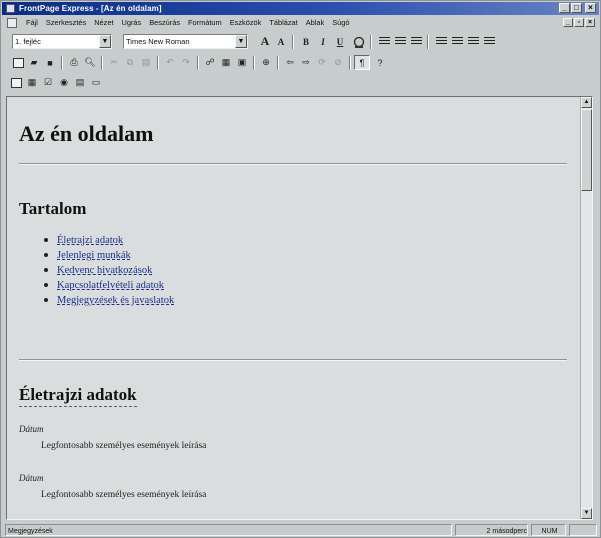 The height and width of the screenshot is (538, 601). I want to click on maximize-button: □, so click(576, 8).